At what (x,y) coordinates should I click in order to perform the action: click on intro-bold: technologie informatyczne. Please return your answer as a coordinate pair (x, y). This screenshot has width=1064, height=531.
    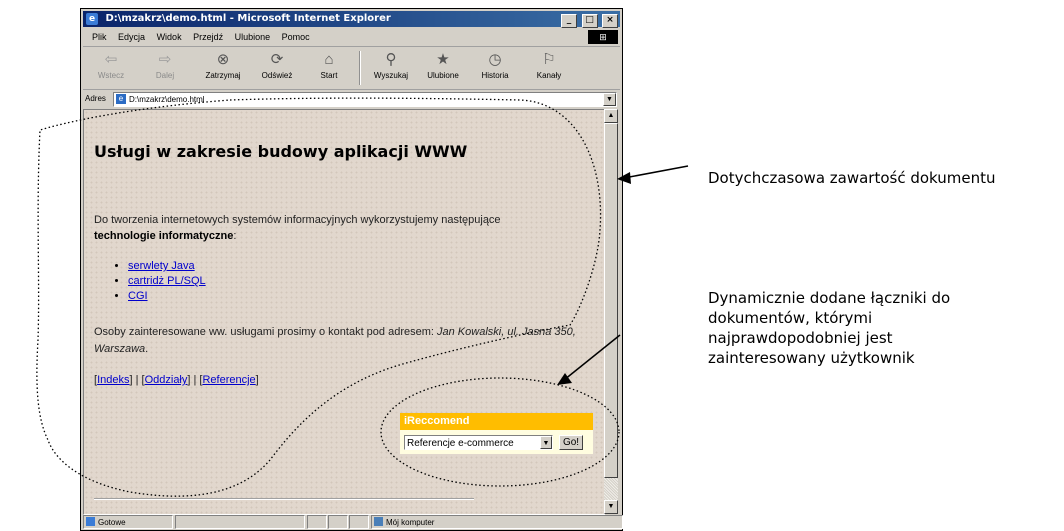
    Looking at the image, I should click on (164, 236).